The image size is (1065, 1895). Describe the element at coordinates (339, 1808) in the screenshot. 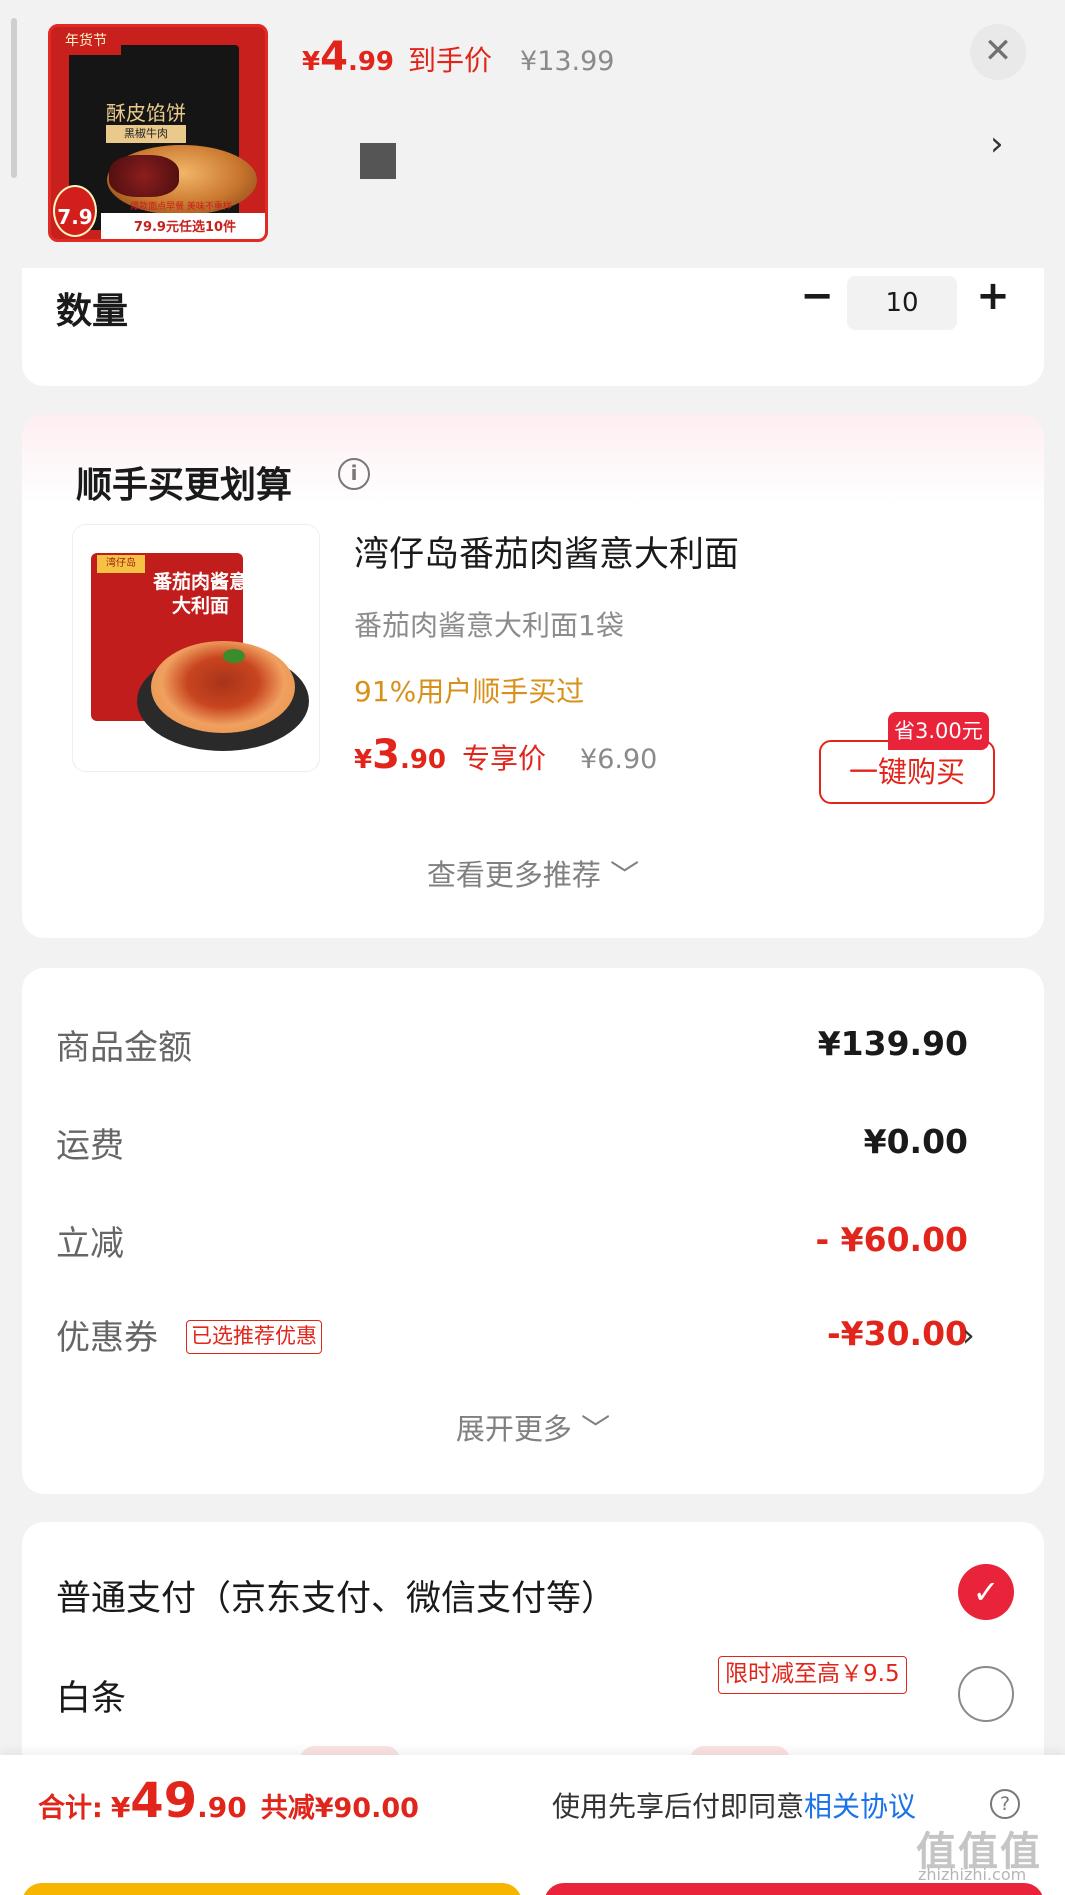

I see `total-discount: 共减¥90.00` at that location.